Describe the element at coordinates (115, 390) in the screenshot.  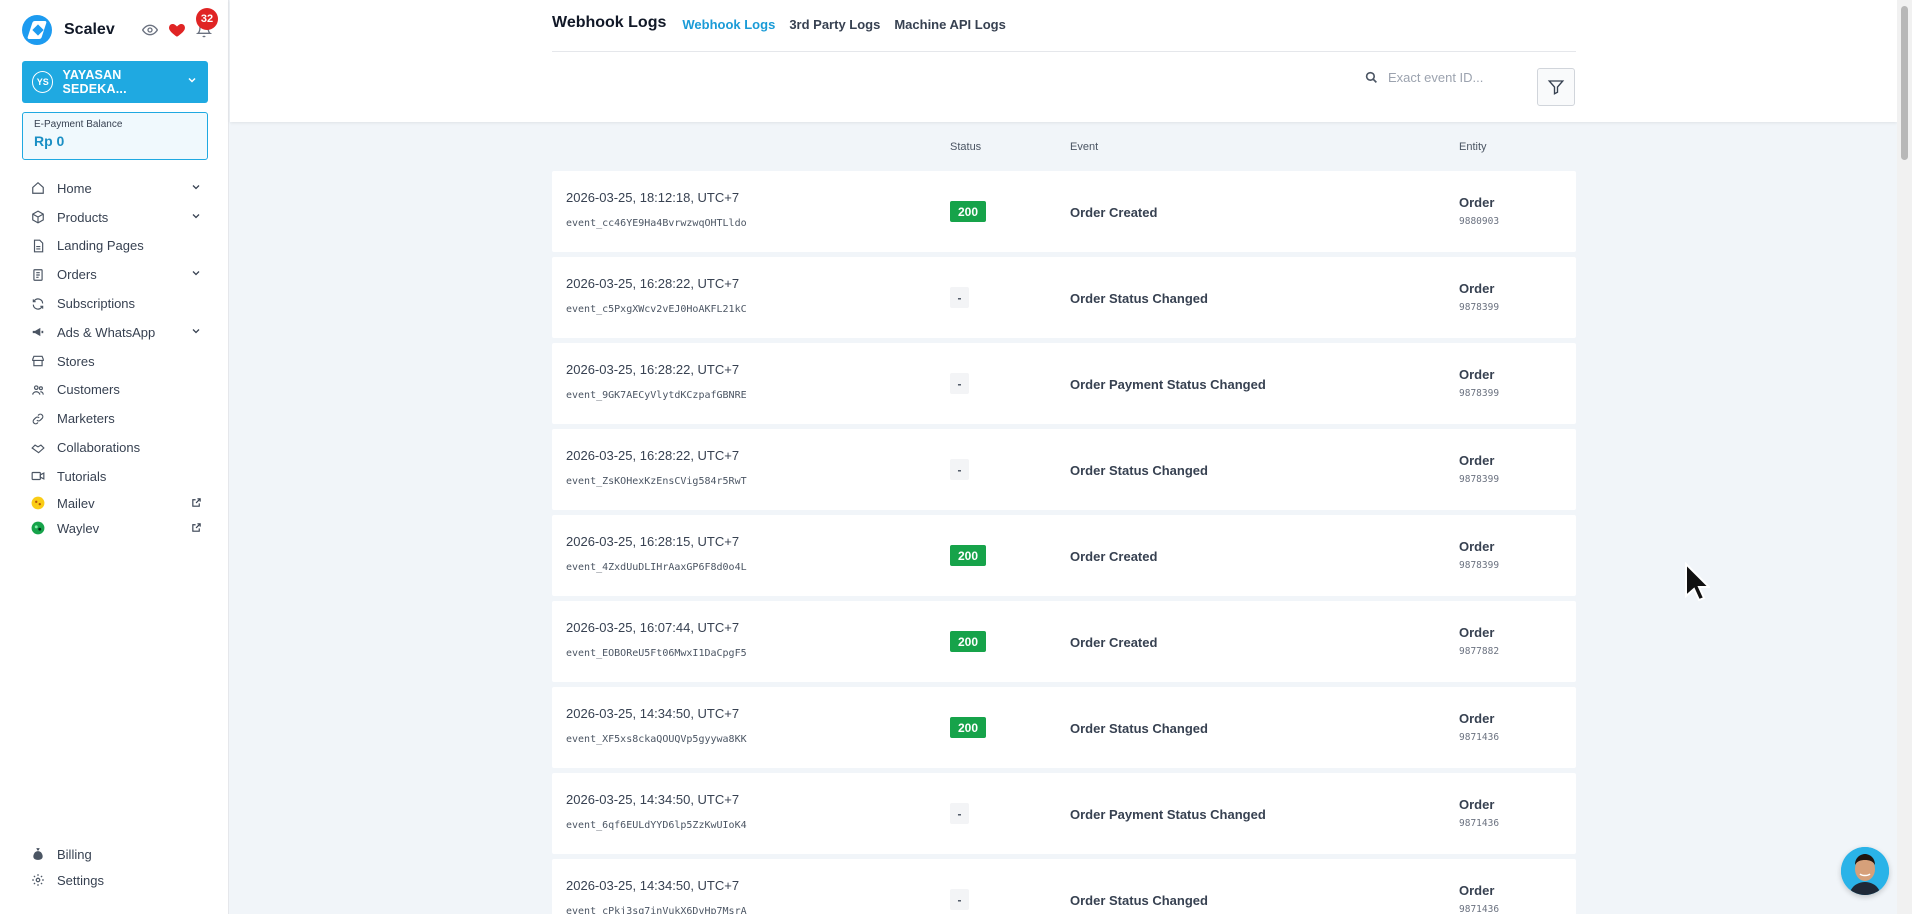
I see `sidebar-item-customers: Customers` at that location.